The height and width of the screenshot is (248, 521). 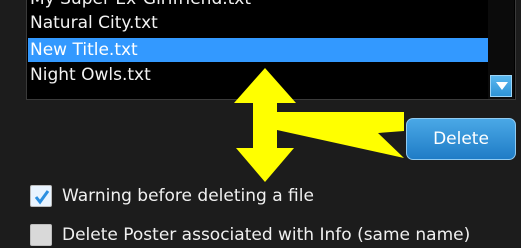 I want to click on warning-checkbox, so click(x=41, y=196).